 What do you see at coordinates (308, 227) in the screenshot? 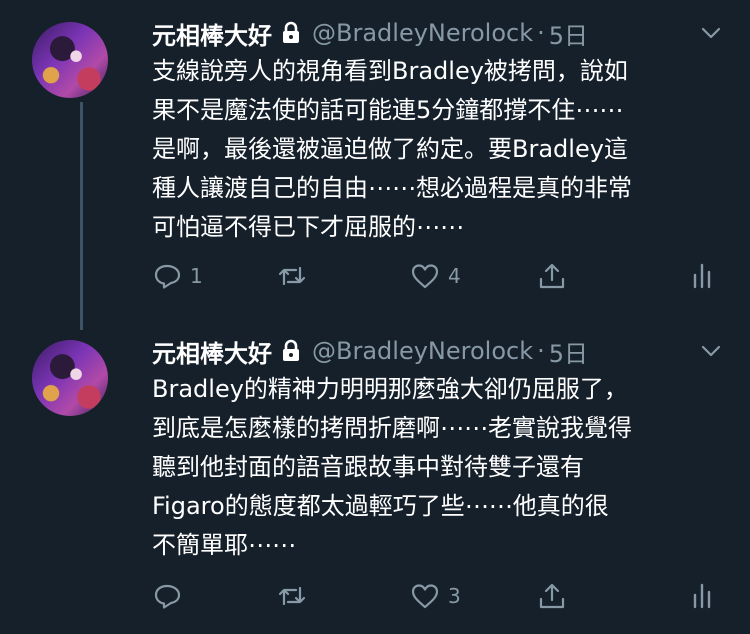
I see `tweet-text-line: 可怕逼不得已下才屈服的⋯⋯` at bounding box center [308, 227].